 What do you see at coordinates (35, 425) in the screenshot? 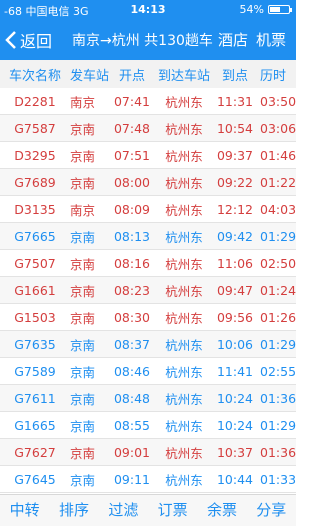
I see `row-train: G1665` at bounding box center [35, 425].